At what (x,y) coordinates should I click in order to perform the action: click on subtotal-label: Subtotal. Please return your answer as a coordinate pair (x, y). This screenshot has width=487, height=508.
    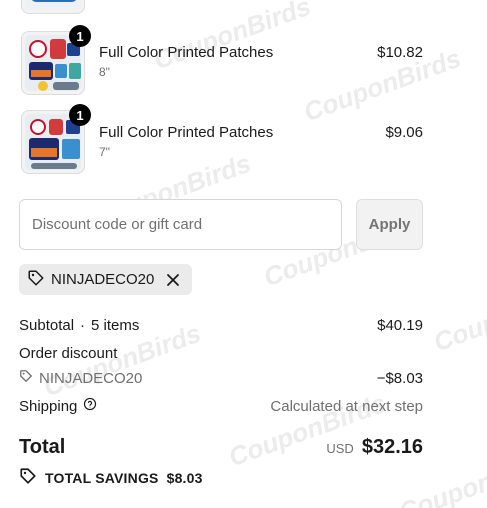
    Looking at the image, I should click on (47, 325).